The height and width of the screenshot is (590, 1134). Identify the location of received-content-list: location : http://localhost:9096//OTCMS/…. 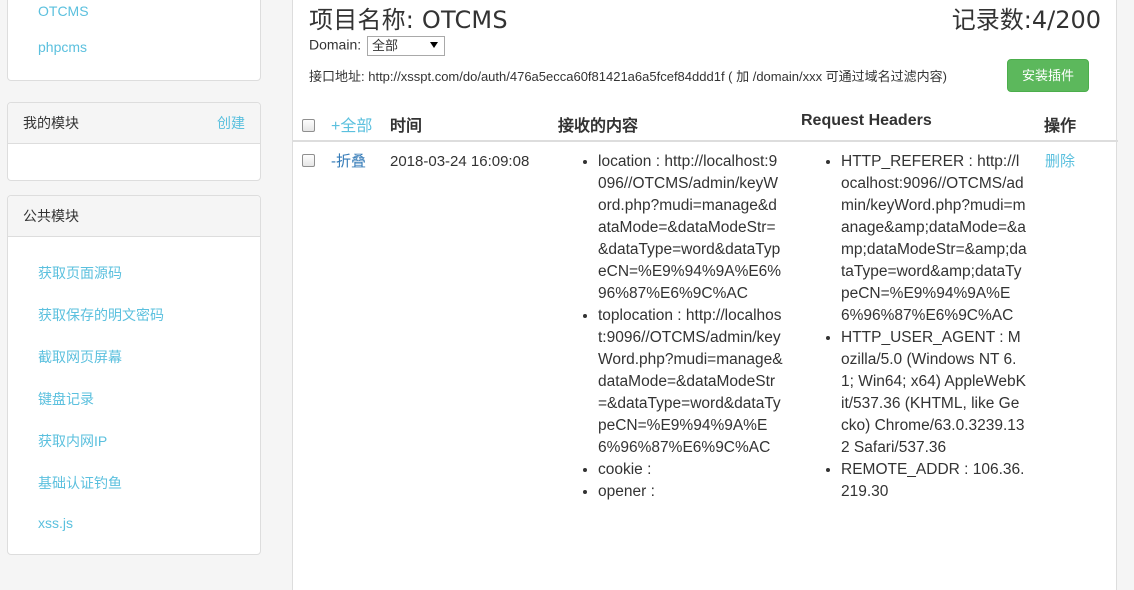
(682, 327).